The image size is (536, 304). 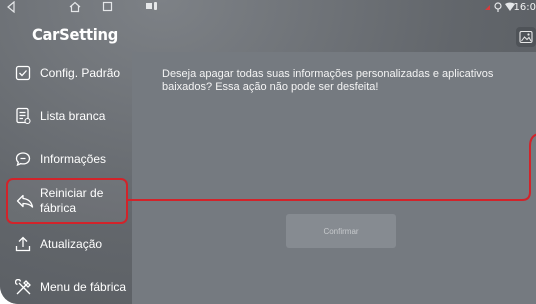 I want to click on sidebar-item-default-config: Config. Padrão, so click(x=66, y=73).